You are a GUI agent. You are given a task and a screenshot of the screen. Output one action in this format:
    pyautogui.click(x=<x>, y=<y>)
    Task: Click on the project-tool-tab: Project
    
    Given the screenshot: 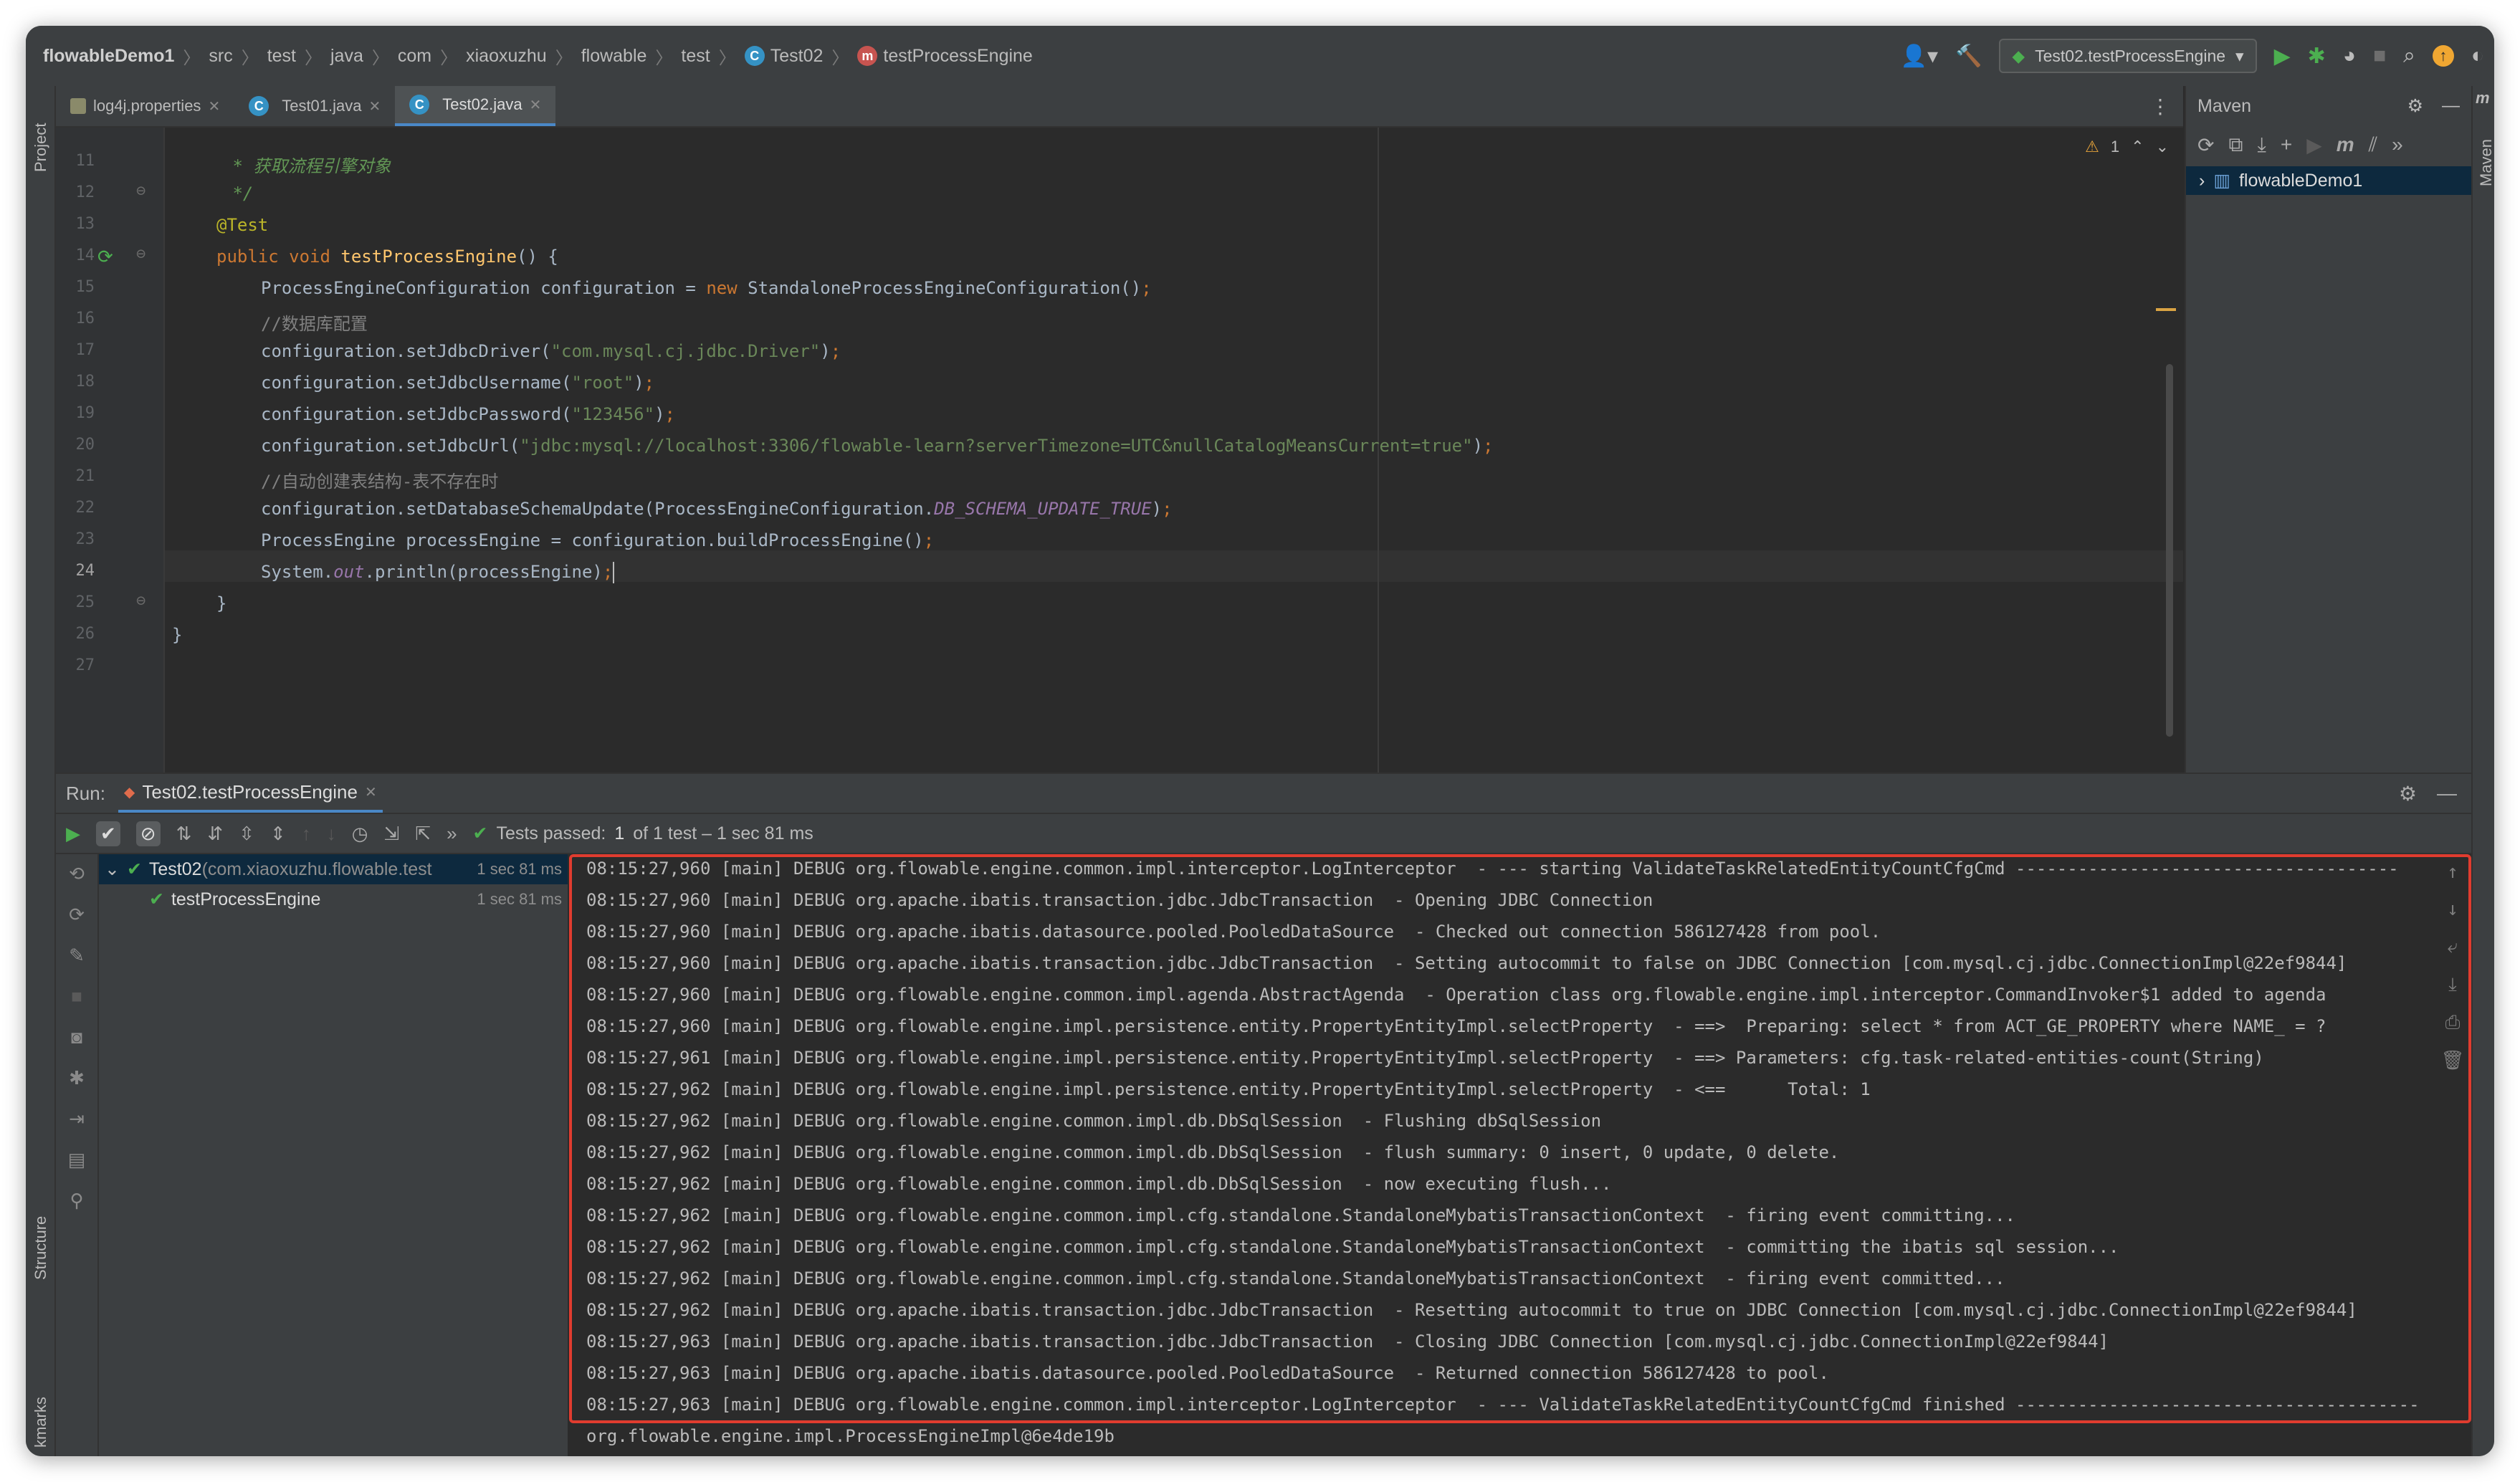 What is the action you would take?
    pyautogui.click(x=41, y=147)
    